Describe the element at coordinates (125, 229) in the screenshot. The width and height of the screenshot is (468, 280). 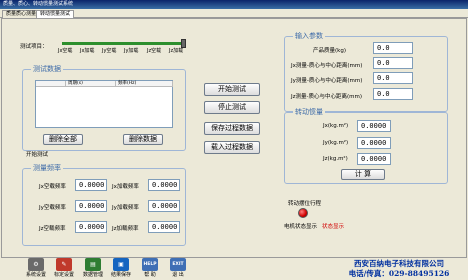
I see `jz-load-freq-label: Jz加载频率` at that location.